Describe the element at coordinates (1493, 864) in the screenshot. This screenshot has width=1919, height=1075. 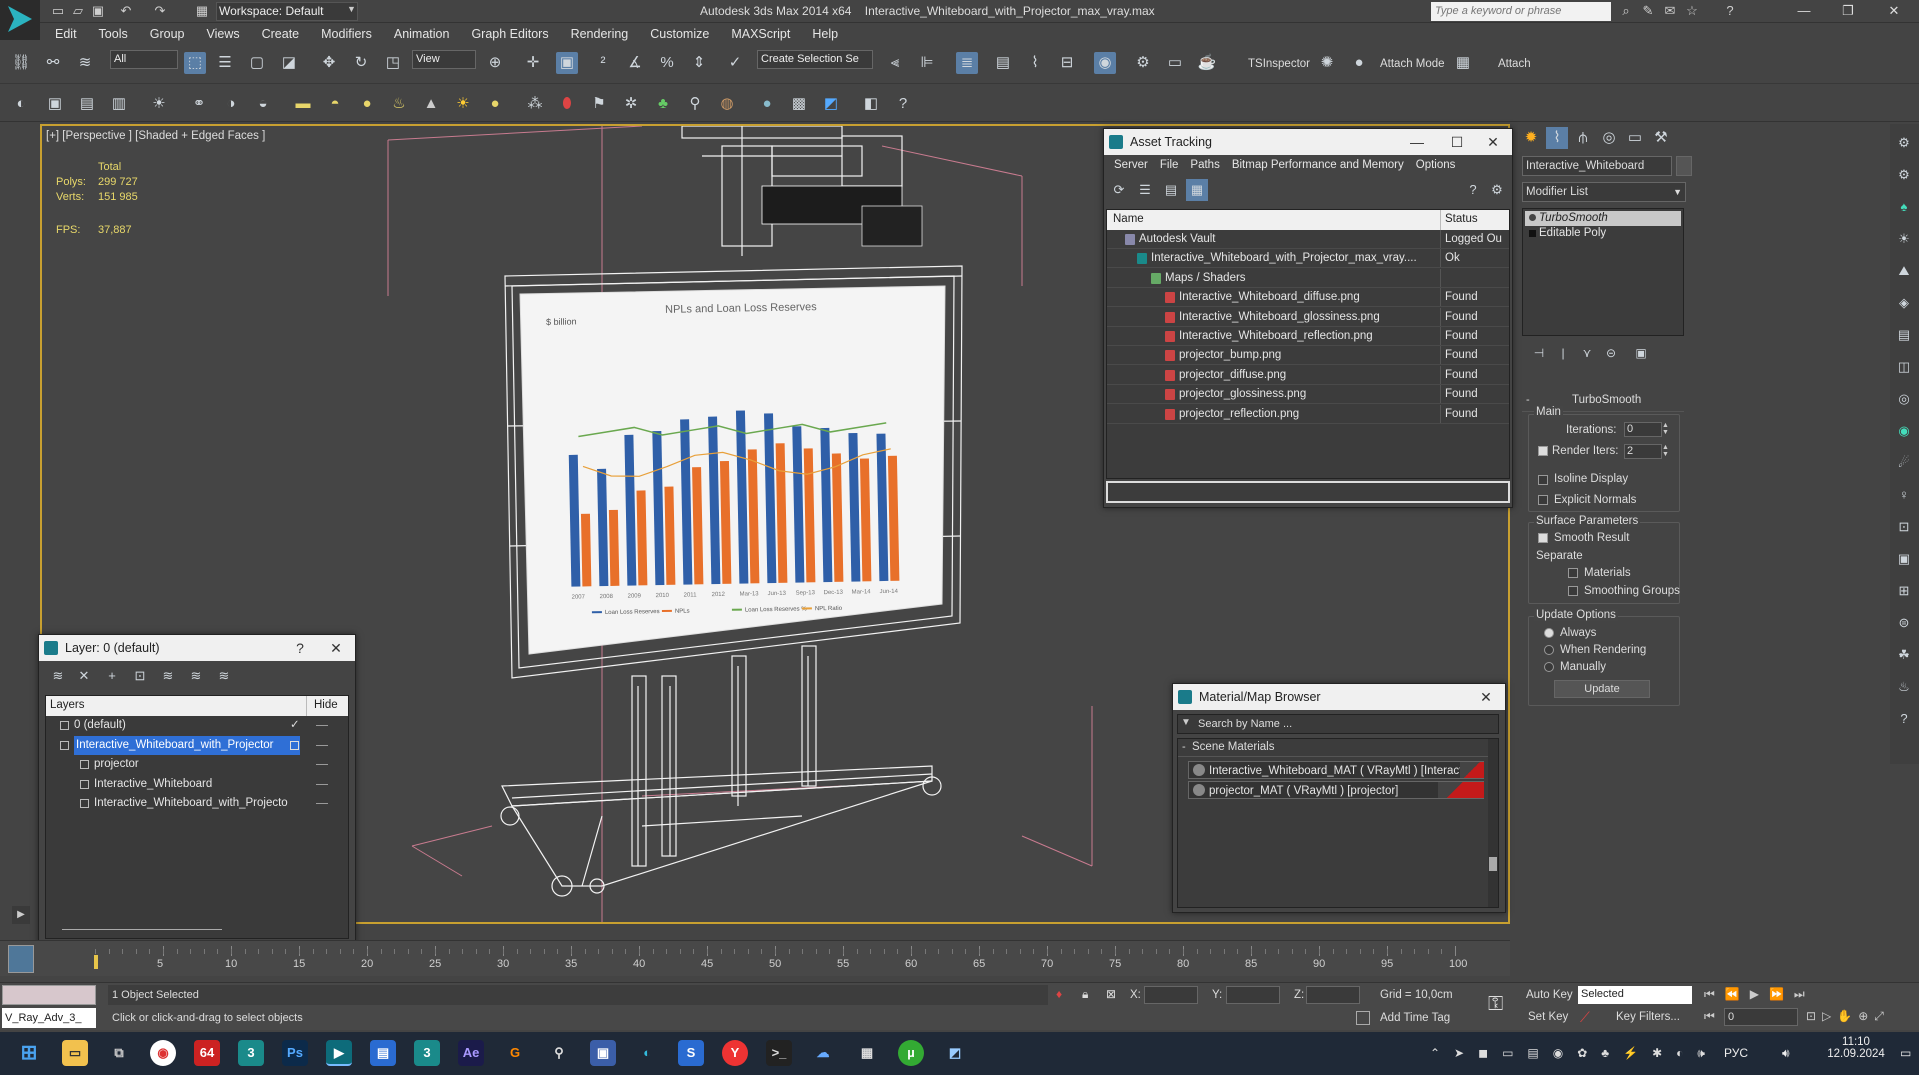
I see `scrollbar-thumb` at that location.